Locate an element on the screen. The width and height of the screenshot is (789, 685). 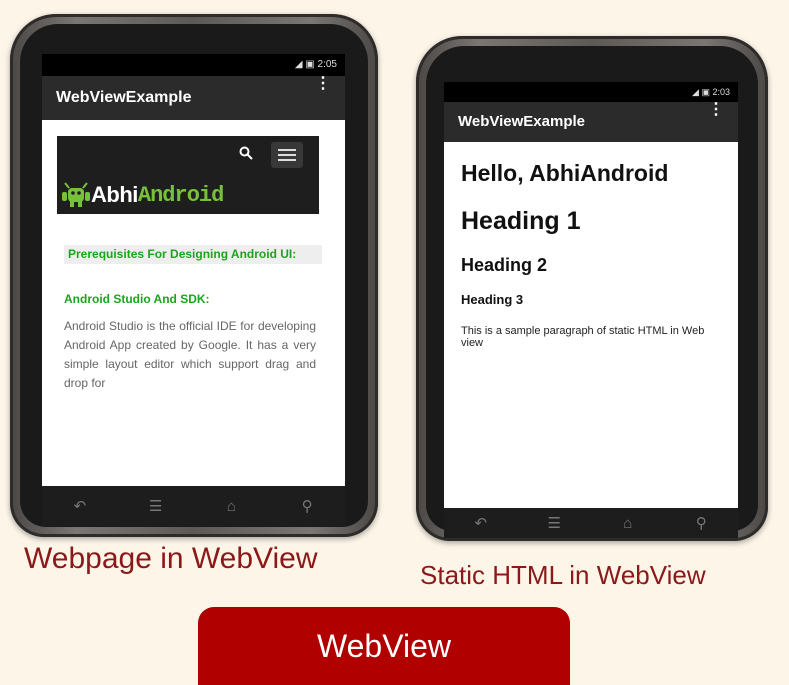
webview-button: WebView is located at coordinates (384, 646).